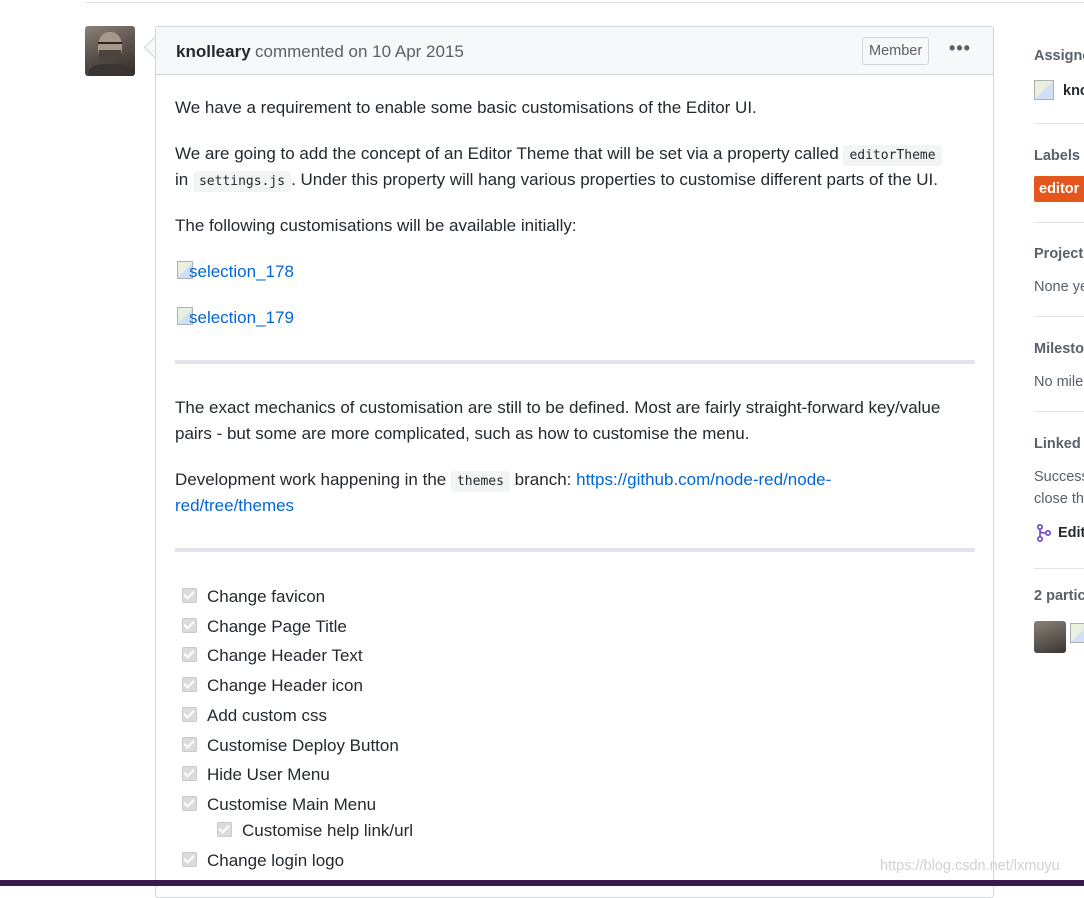 Image resolution: width=1084 pixels, height=898 pixels. I want to click on broken-image-link: selection_179, so click(234, 318).